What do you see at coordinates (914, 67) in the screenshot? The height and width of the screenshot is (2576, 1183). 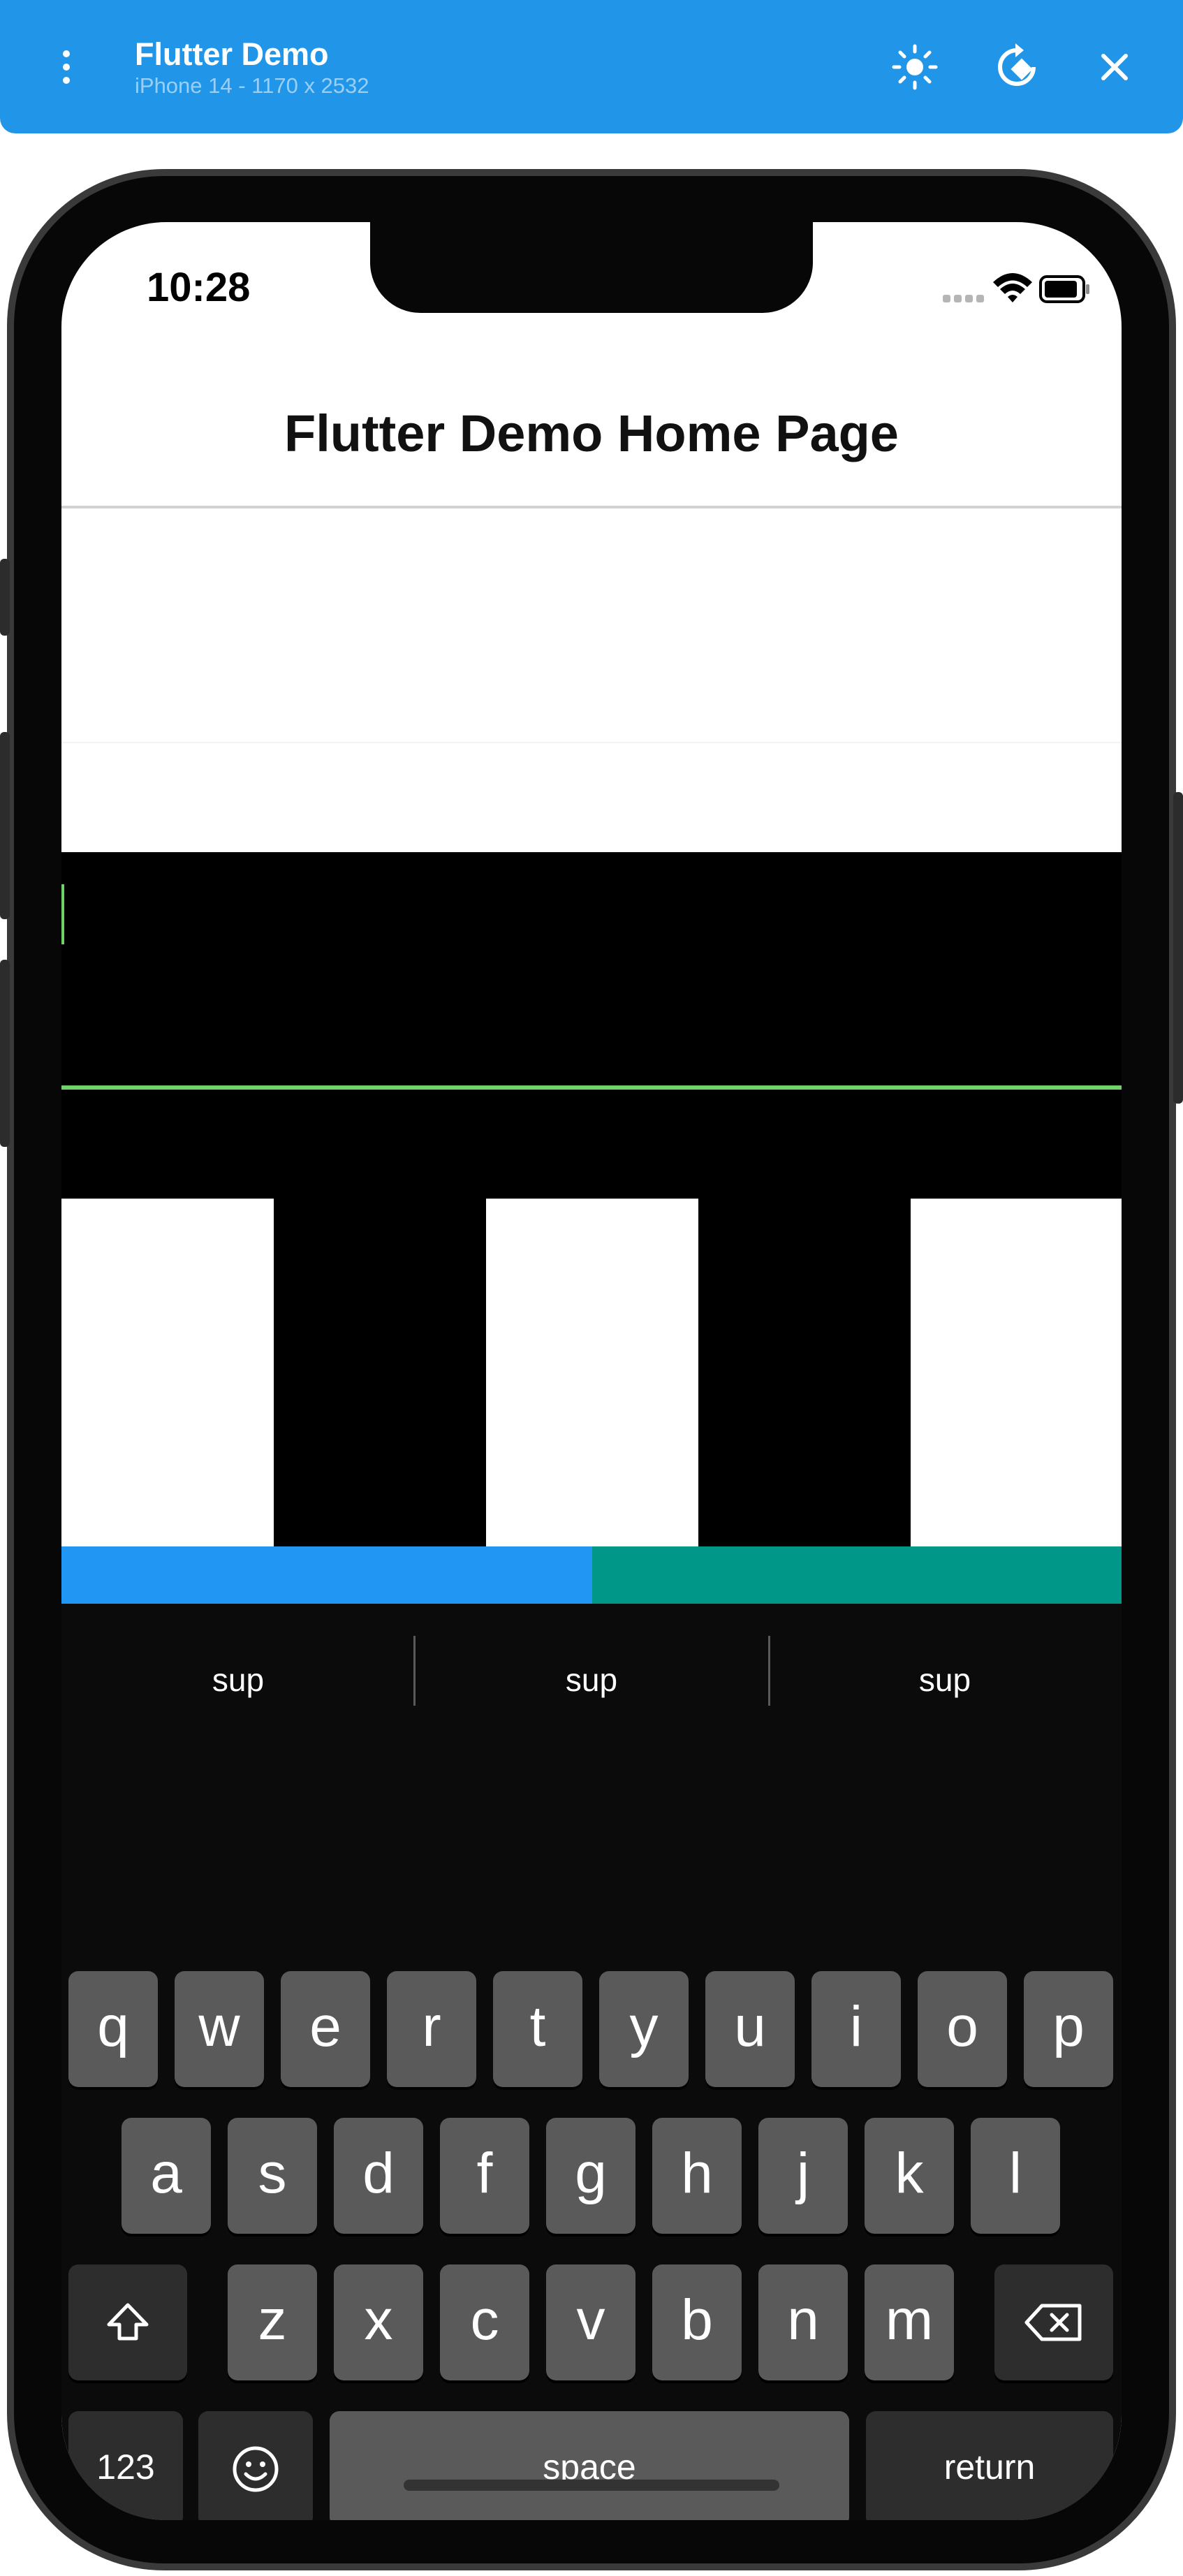 I see `brightness-icon` at bounding box center [914, 67].